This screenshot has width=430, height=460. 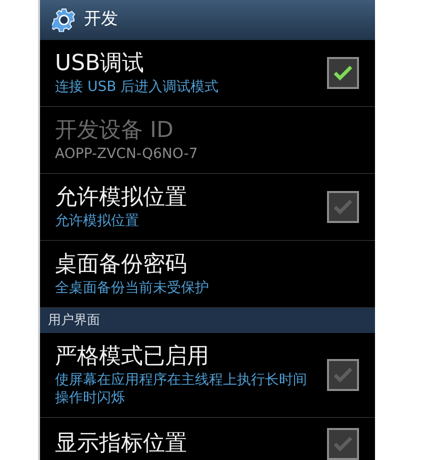 What do you see at coordinates (191, 444) in the screenshot?
I see `setting-title: 显示指标位置` at bounding box center [191, 444].